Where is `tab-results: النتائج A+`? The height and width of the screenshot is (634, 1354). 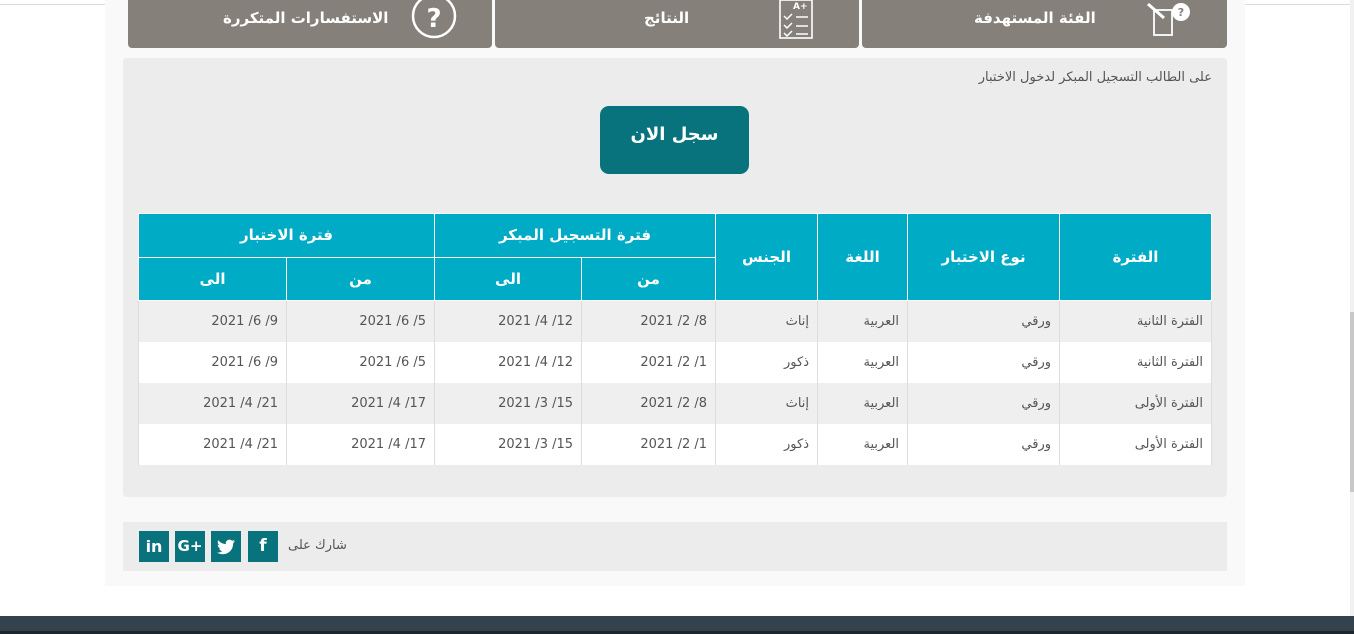
tab-results: النتائج A+ is located at coordinates (677, 24).